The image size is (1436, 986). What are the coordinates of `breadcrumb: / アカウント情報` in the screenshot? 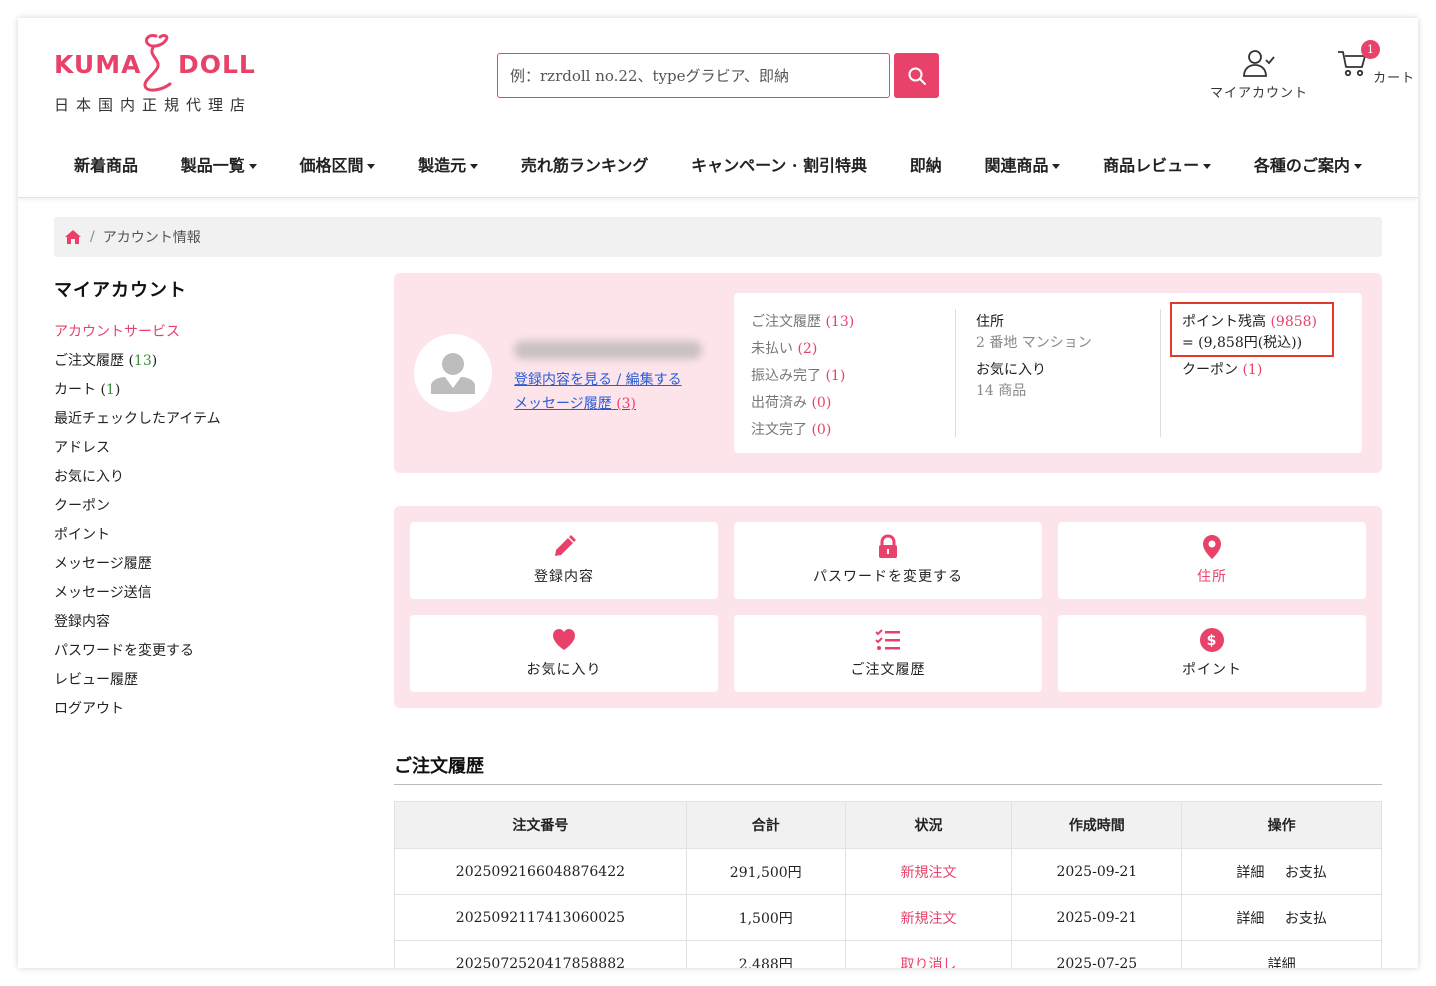 It's located at (718, 237).